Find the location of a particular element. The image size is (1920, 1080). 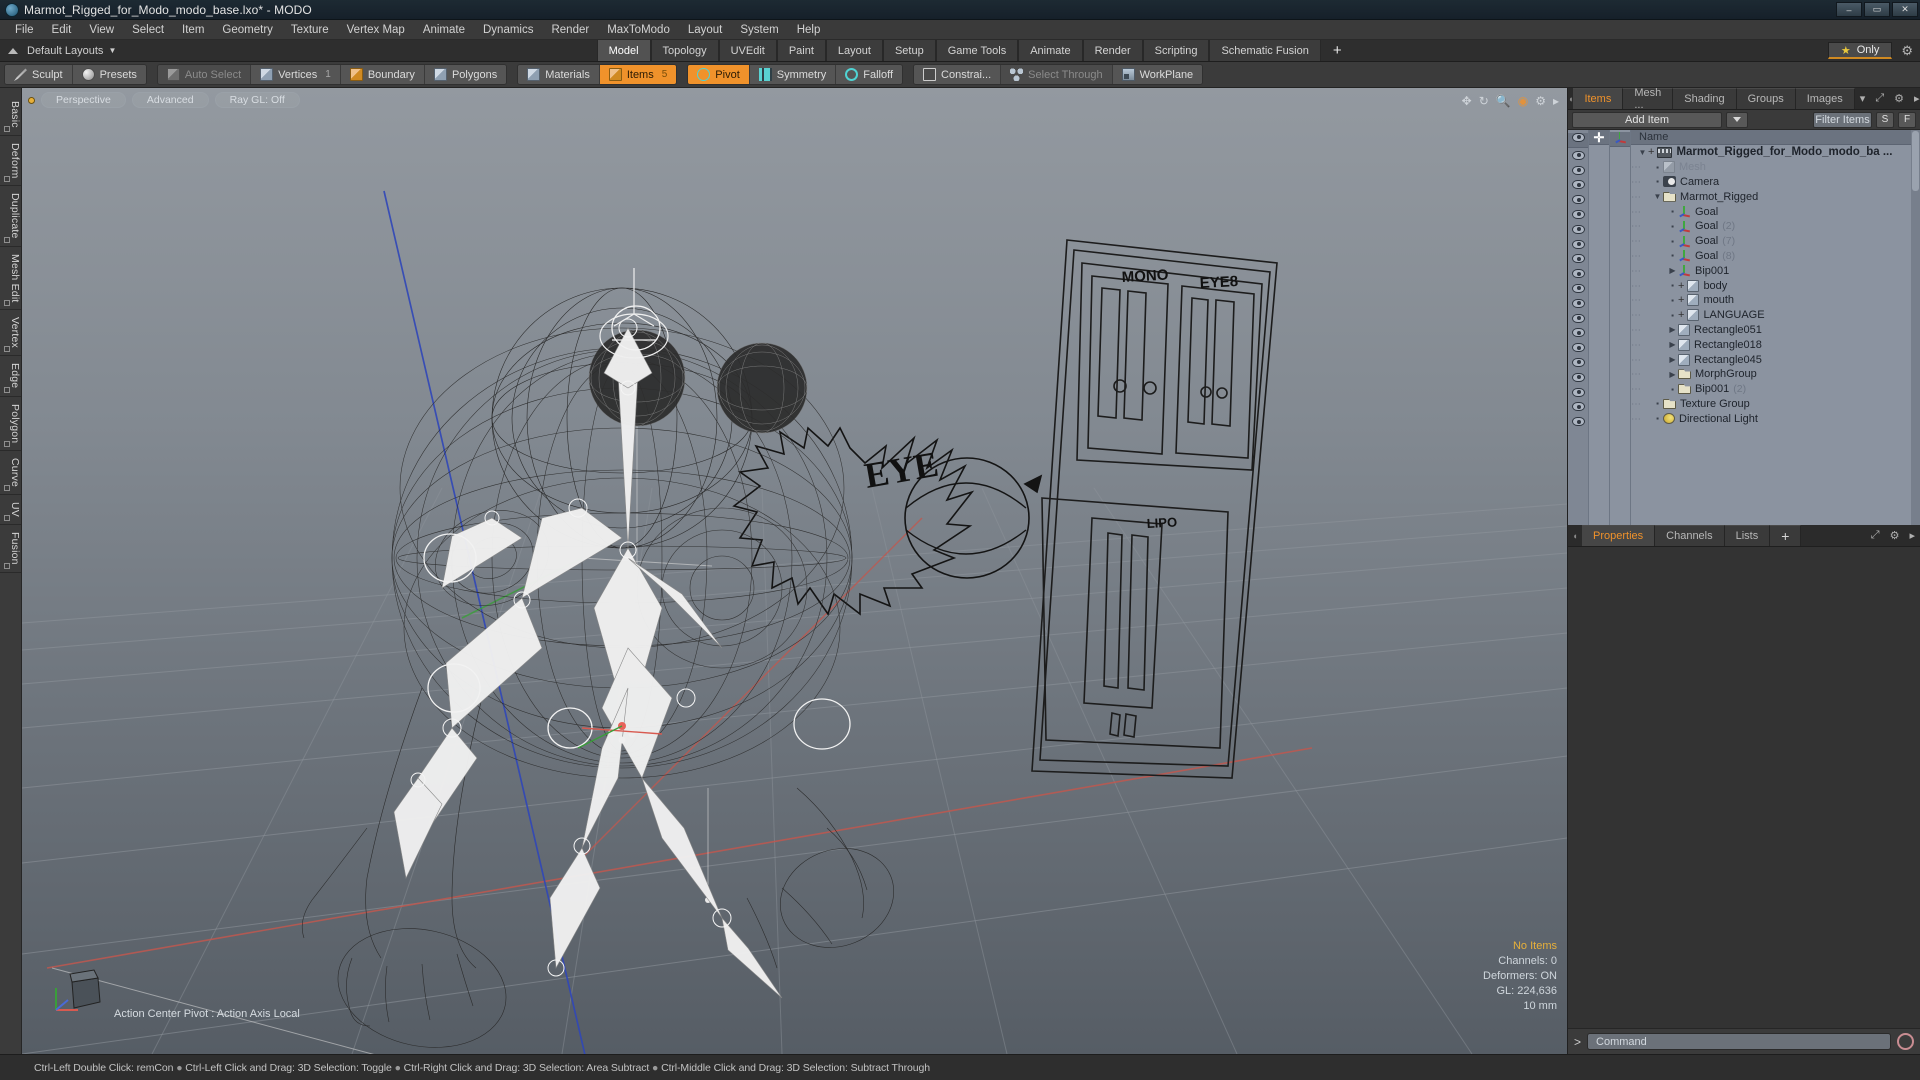

layout-tab-game-tools: Game Tools is located at coordinates (977, 50).